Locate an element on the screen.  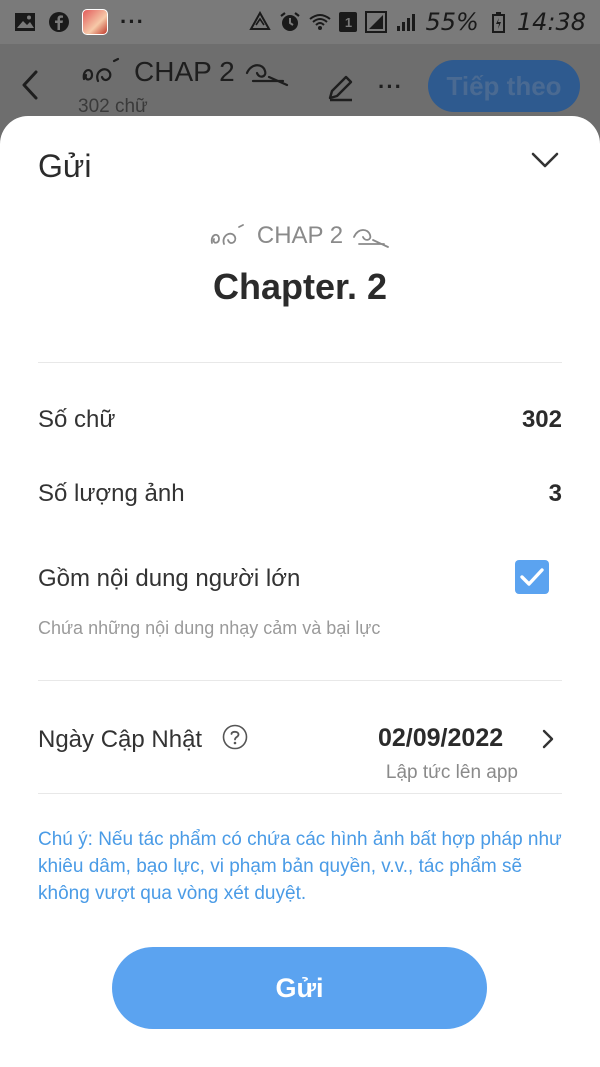
battery-icon is located at coordinates (498, 22).